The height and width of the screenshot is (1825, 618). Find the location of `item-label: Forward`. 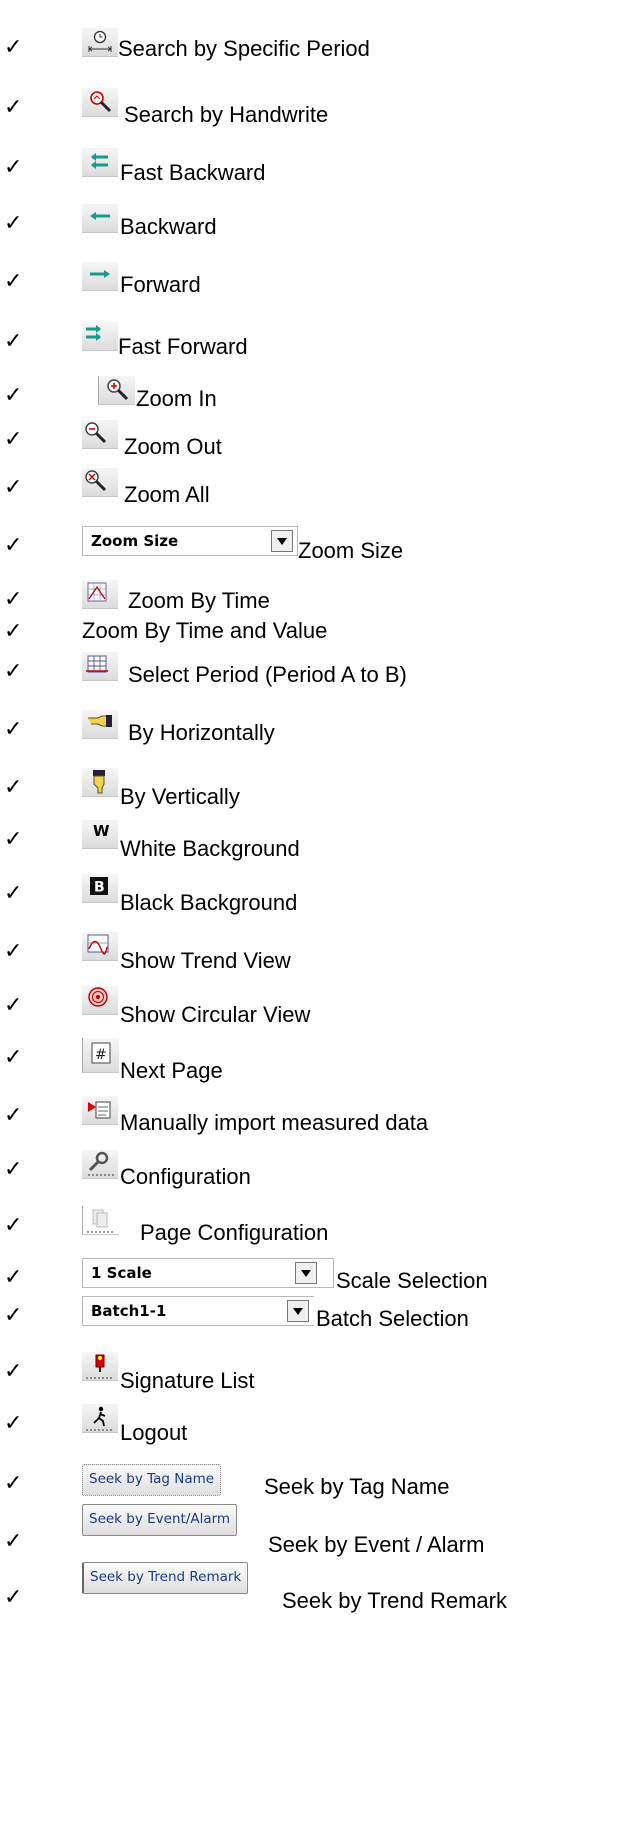

item-label: Forward is located at coordinates (160, 284).